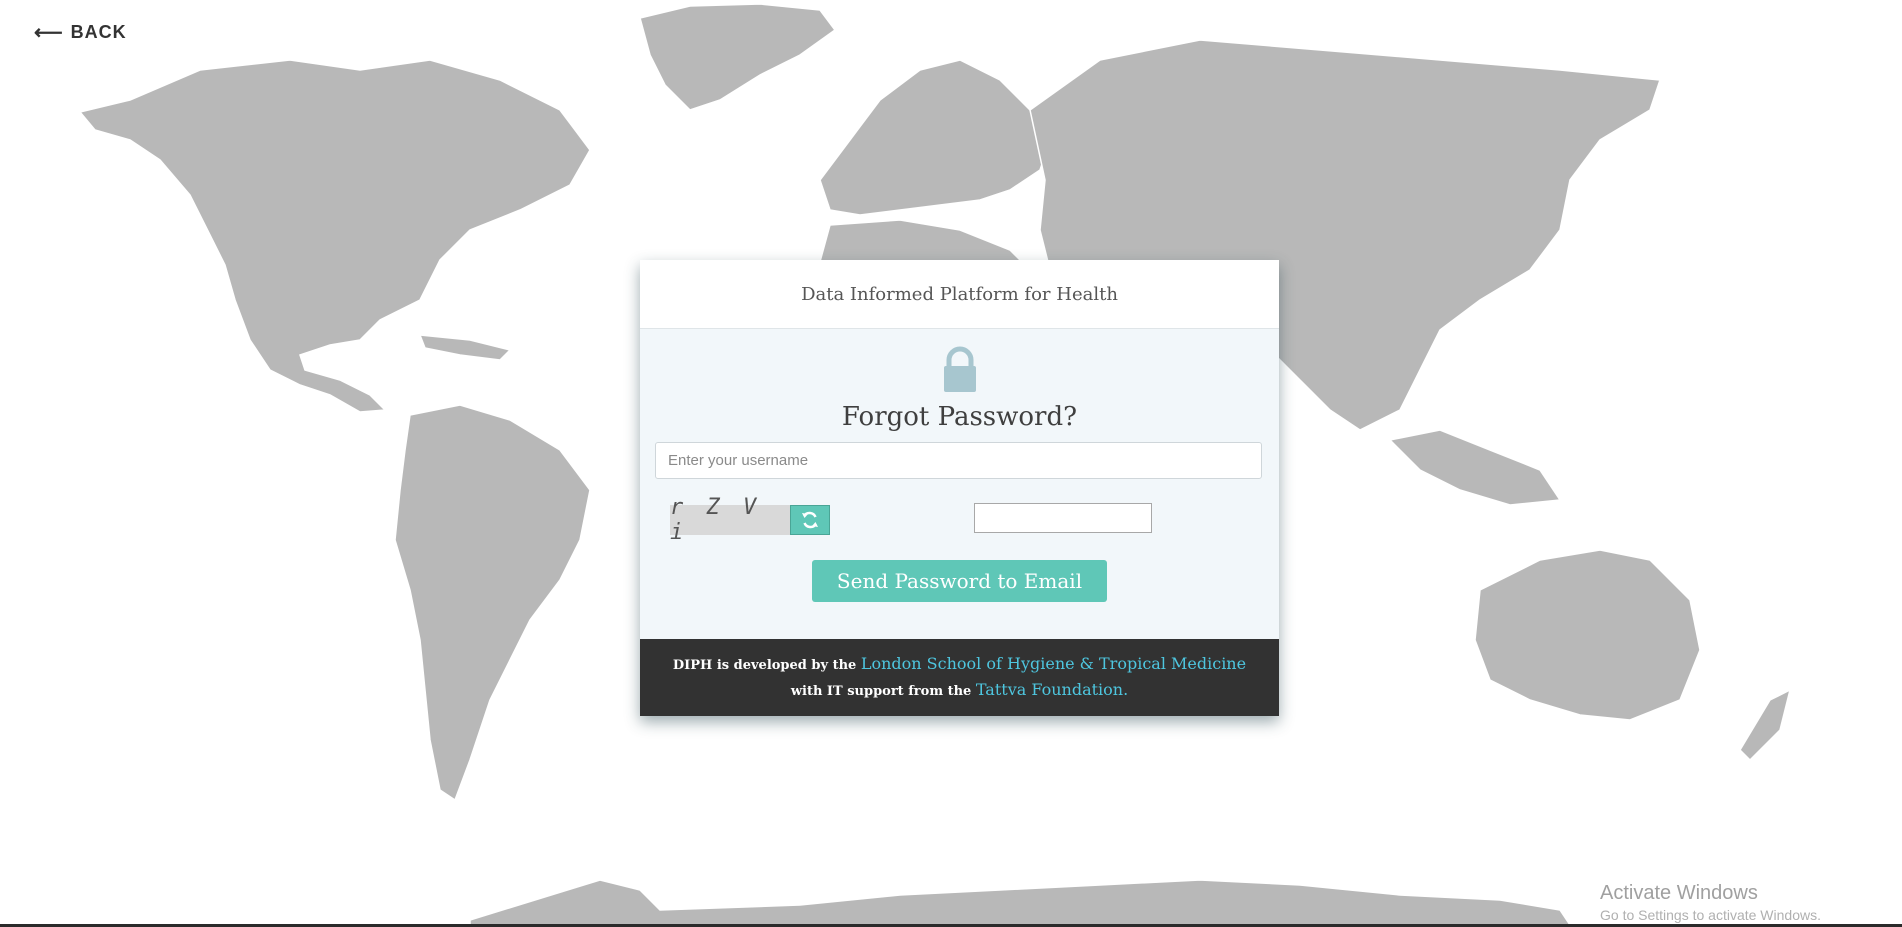 The height and width of the screenshot is (927, 1902). I want to click on footer-text-middle: with IT support from the, so click(883, 691).